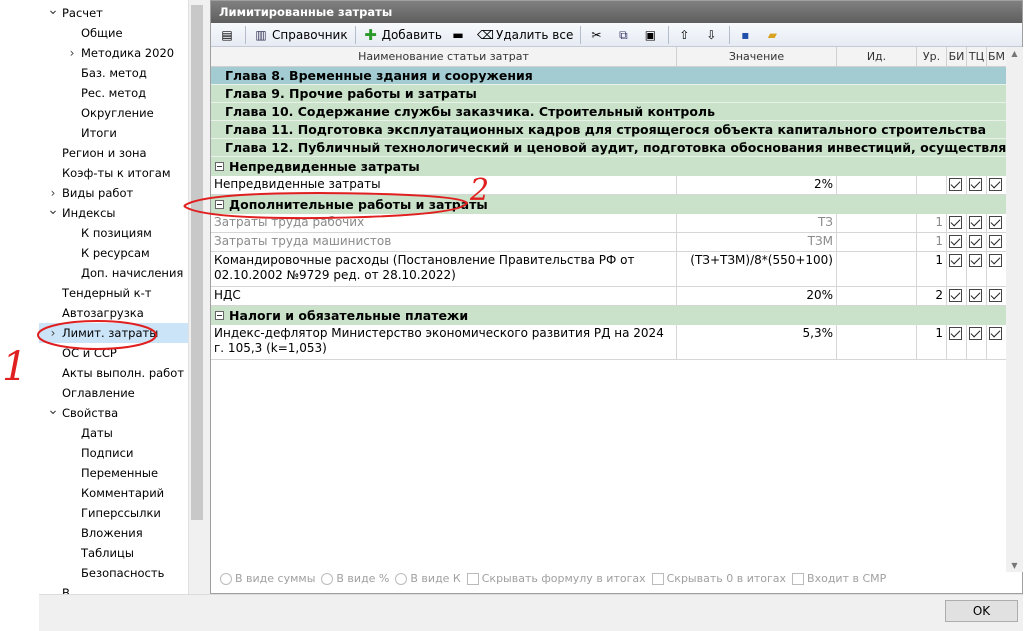 This screenshot has height=631, width=1033. I want to click on grid-scrollbar: ▲ ▼, so click(1014, 309).